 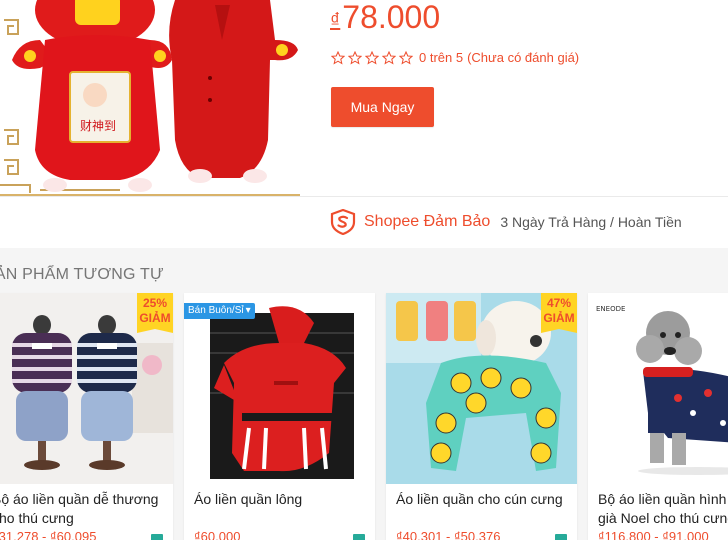 What do you see at coordinates (219, 311) in the screenshot?
I see `wholesale-badge: Bán Buôn/Sỉ ▾` at bounding box center [219, 311].